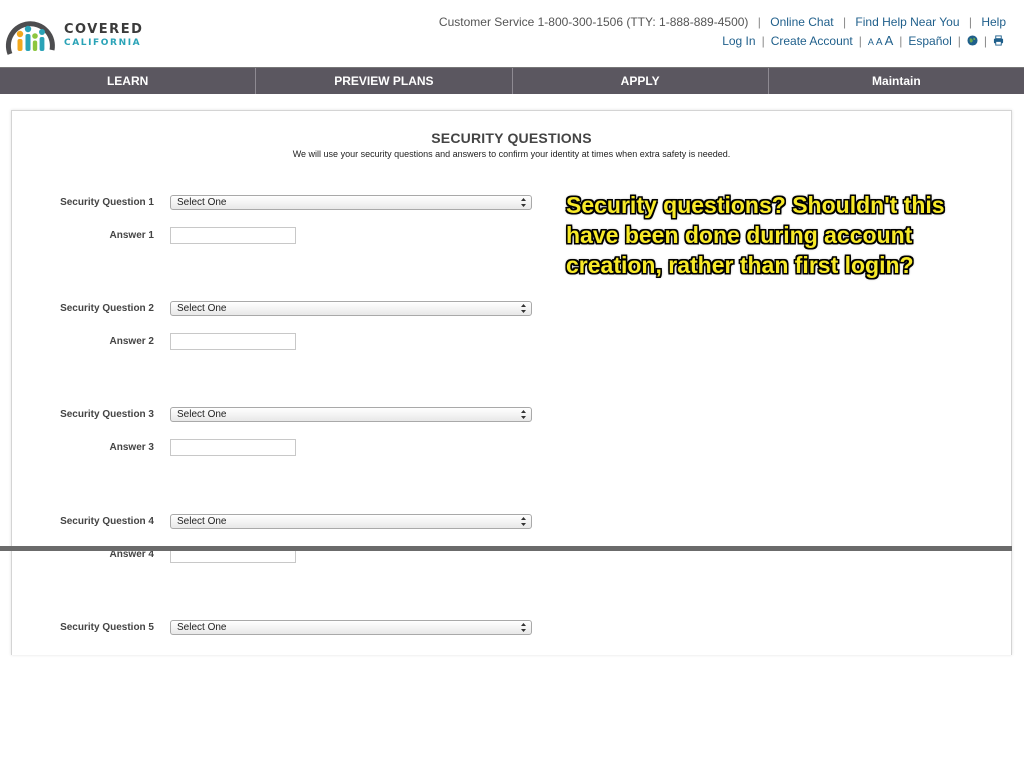 The image size is (1024, 768). I want to click on security-question-2-select: Select One, so click(351, 308).